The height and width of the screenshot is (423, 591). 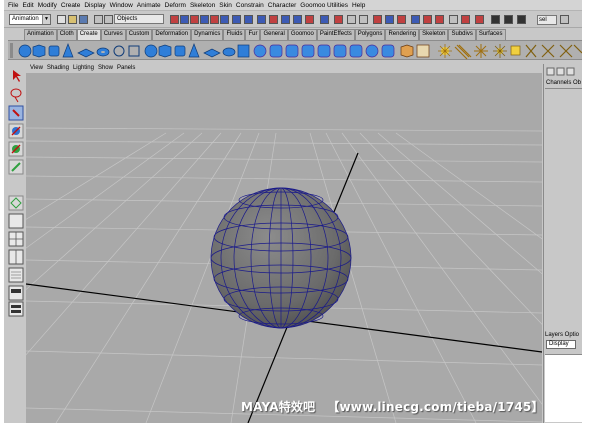 What do you see at coordinates (36, 68) in the screenshot?
I see `panel-menu-view: View` at bounding box center [36, 68].